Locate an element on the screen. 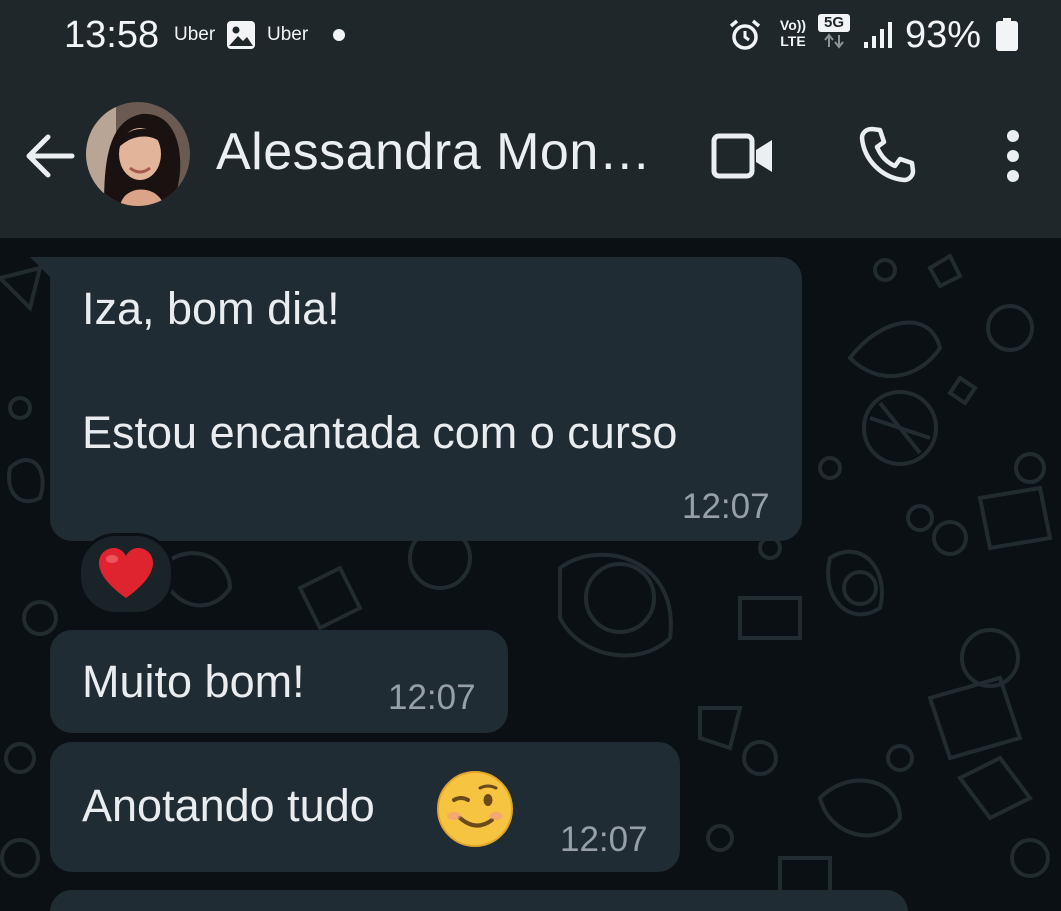 The width and height of the screenshot is (1061, 911). signal-strength-icon is located at coordinates (878, 35).